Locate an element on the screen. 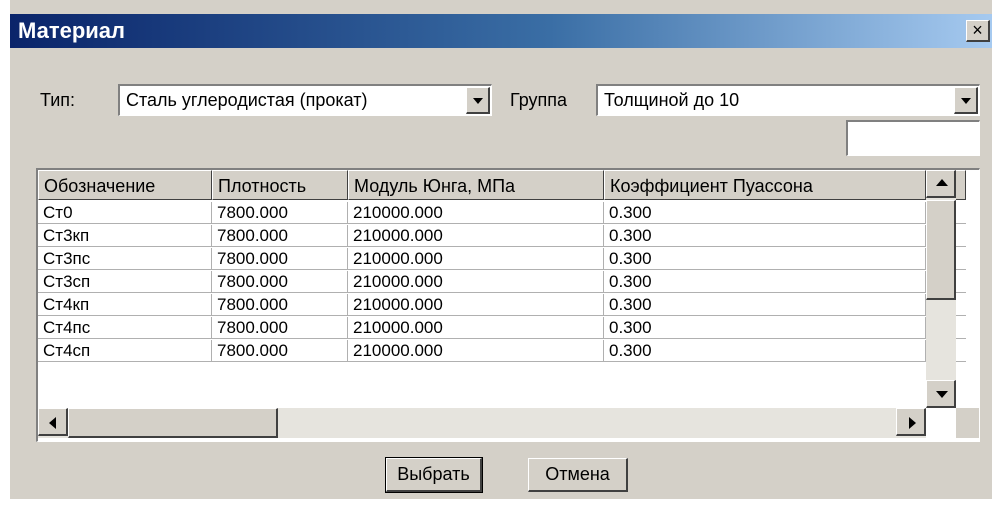 Image resolution: width=996 pixels, height=505 pixels. vertical-scroll-thumb is located at coordinates (941, 250).